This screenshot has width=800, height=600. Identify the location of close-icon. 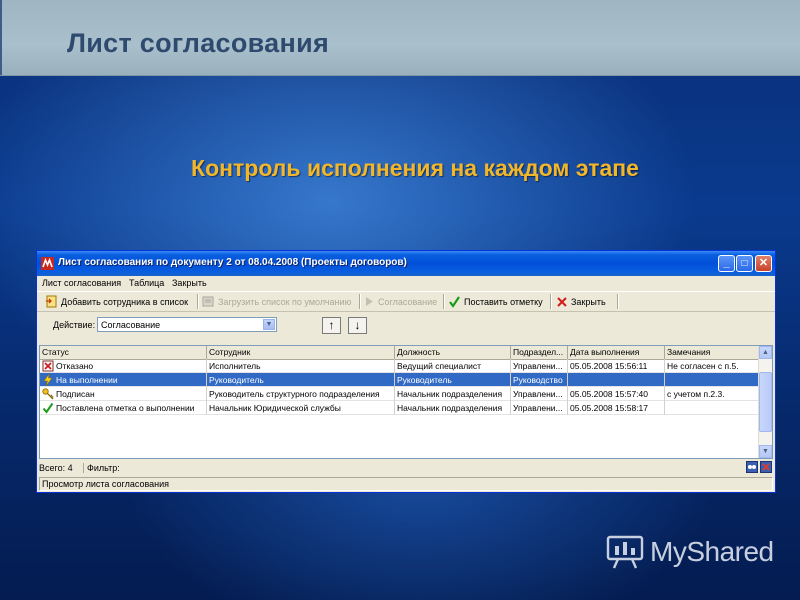
(562, 301).